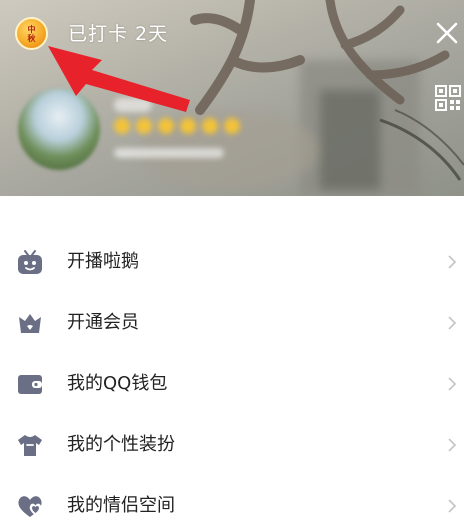 Image resolution: width=464 pixels, height=532 pixels. I want to click on menu-item-theme: 我的个性装扮, so click(232, 444).